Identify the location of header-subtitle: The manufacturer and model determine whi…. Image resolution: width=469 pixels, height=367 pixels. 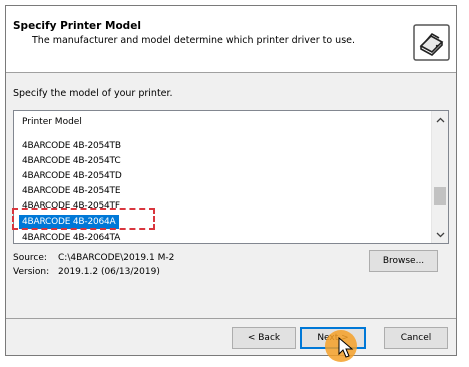
(194, 40).